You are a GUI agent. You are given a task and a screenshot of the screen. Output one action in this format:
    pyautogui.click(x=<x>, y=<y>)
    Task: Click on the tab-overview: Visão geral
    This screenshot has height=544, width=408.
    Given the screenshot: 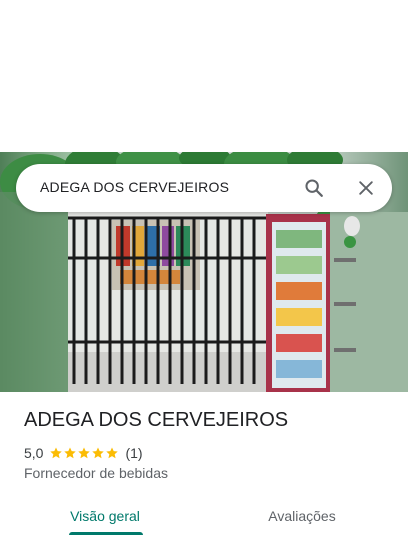 What is the action you would take?
    pyautogui.click(x=105, y=516)
    